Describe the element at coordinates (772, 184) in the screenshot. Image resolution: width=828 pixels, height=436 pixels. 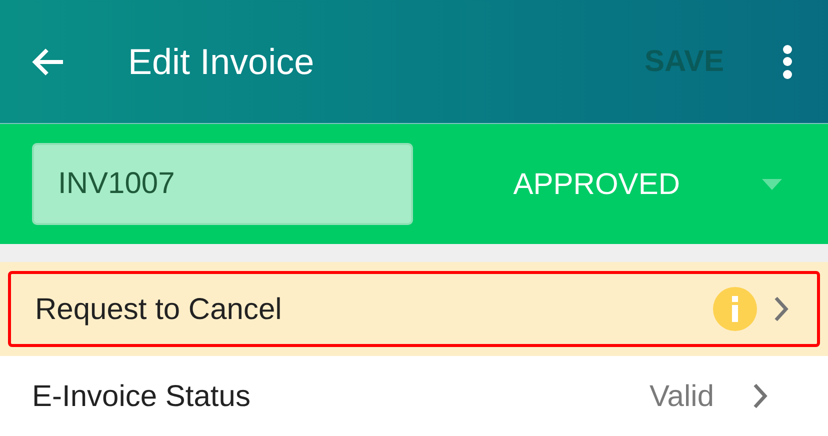
I see `dropdown-caret-icon` at that location.